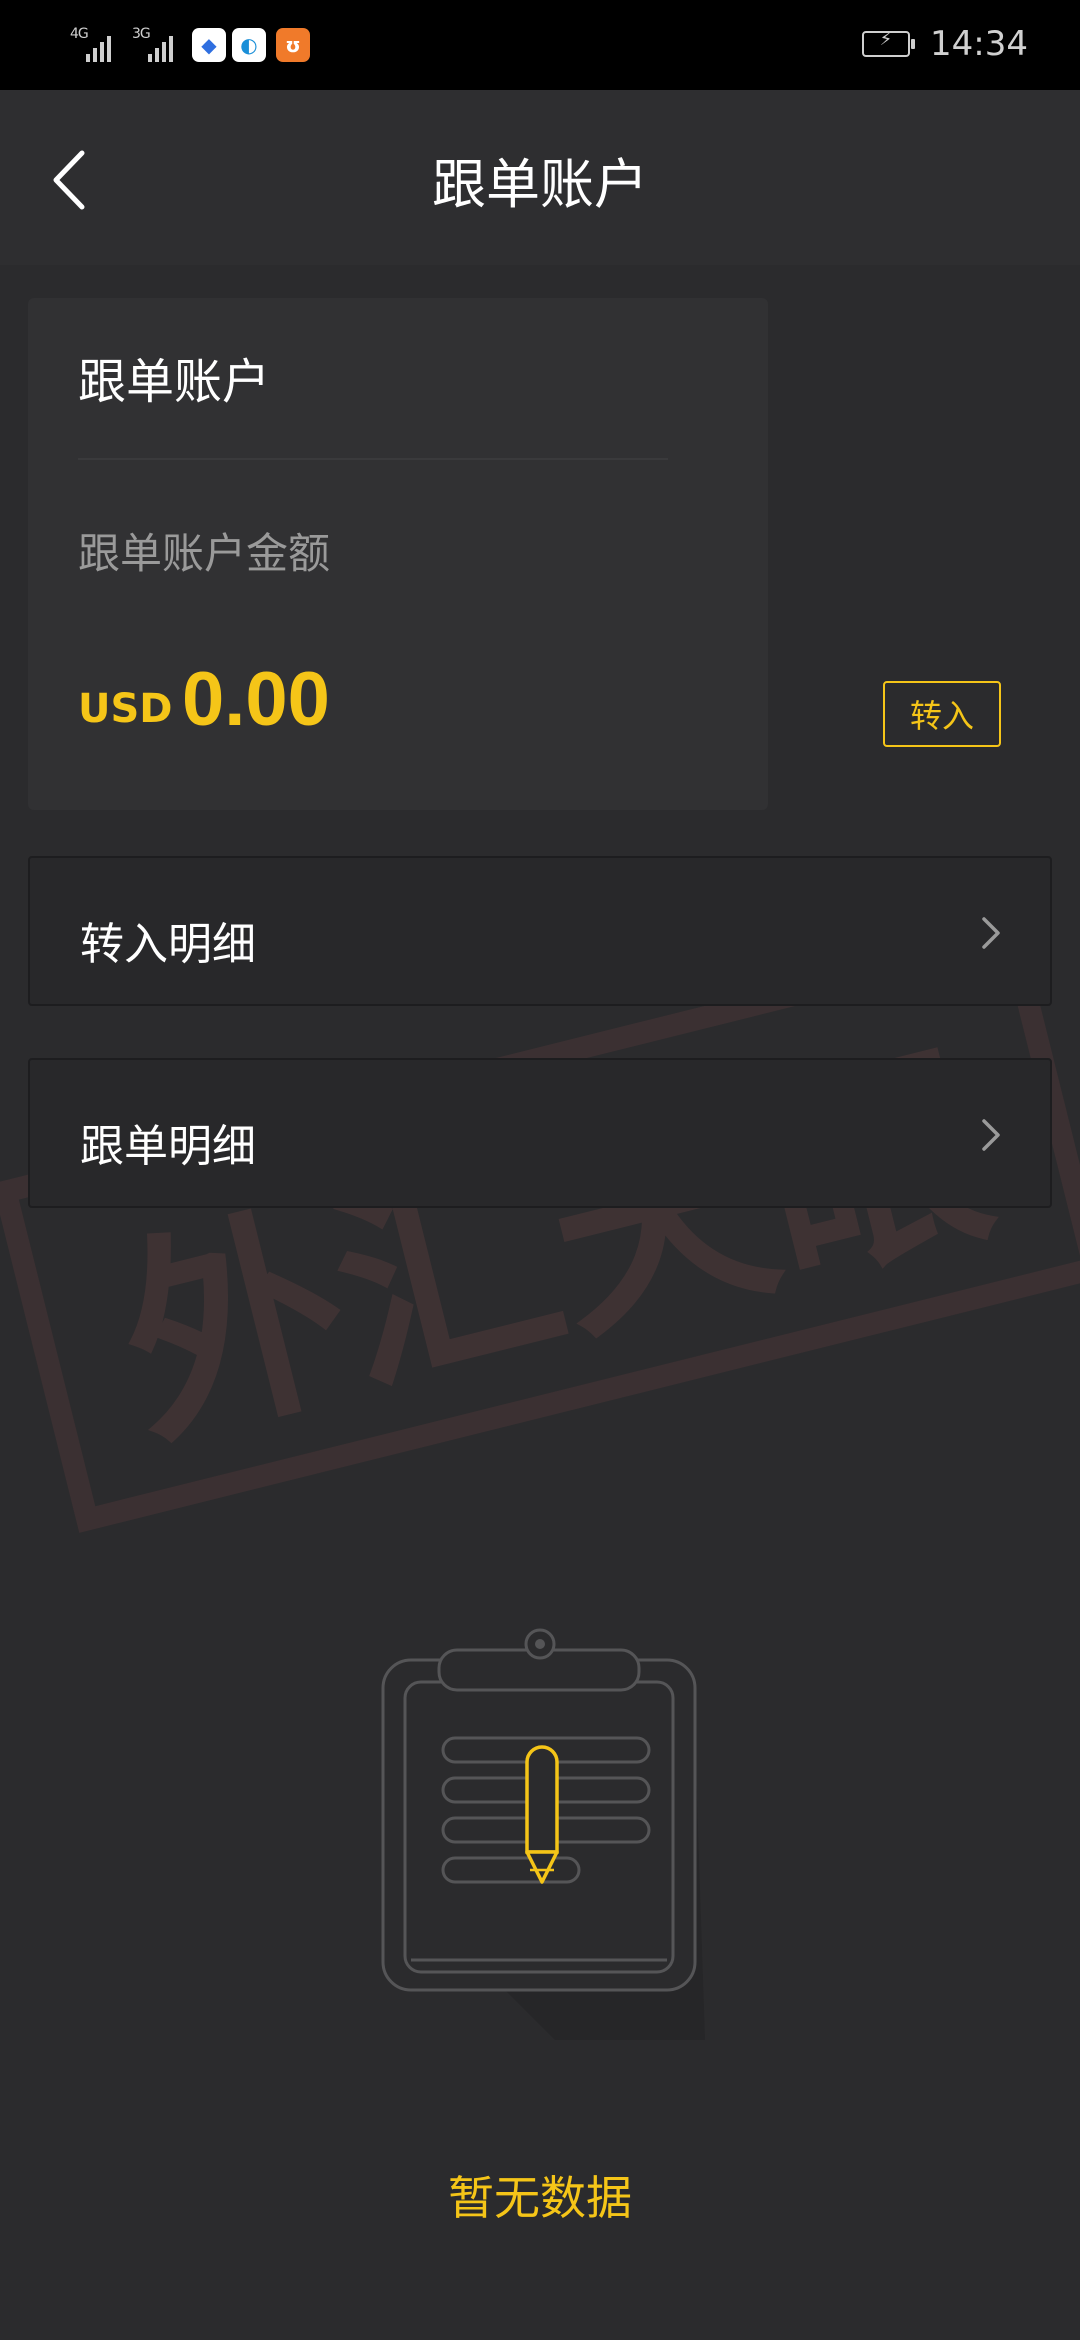 The width and height of the screenshot is (1080, 2340). What do you see at coordinates (543, 1834) in the screenshot?
I see `empty-clipboard-icon` at bounding box center [543, 1834].